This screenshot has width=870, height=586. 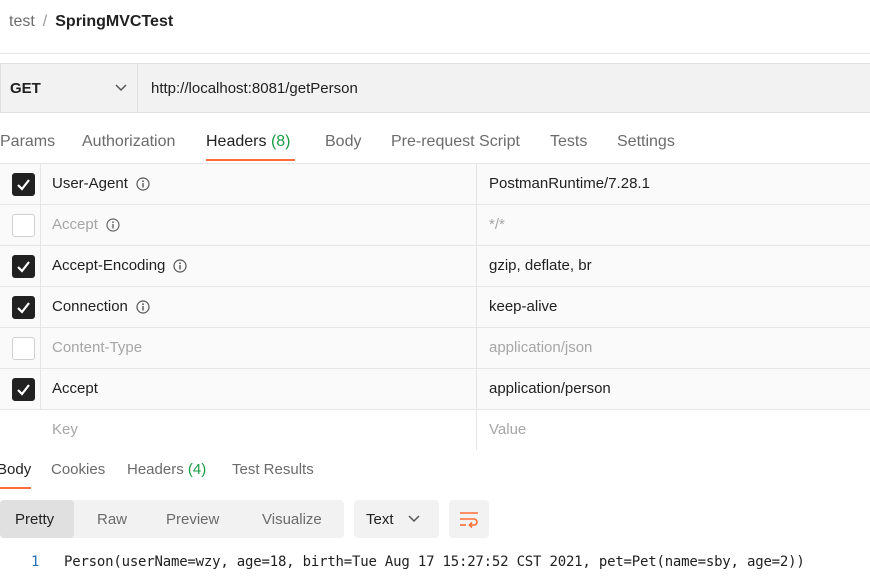 What do you see at coordinates (155, 469) in the screenshot?
I see `tab-response-headers-label: Headers` at bounding box center [155, 469].